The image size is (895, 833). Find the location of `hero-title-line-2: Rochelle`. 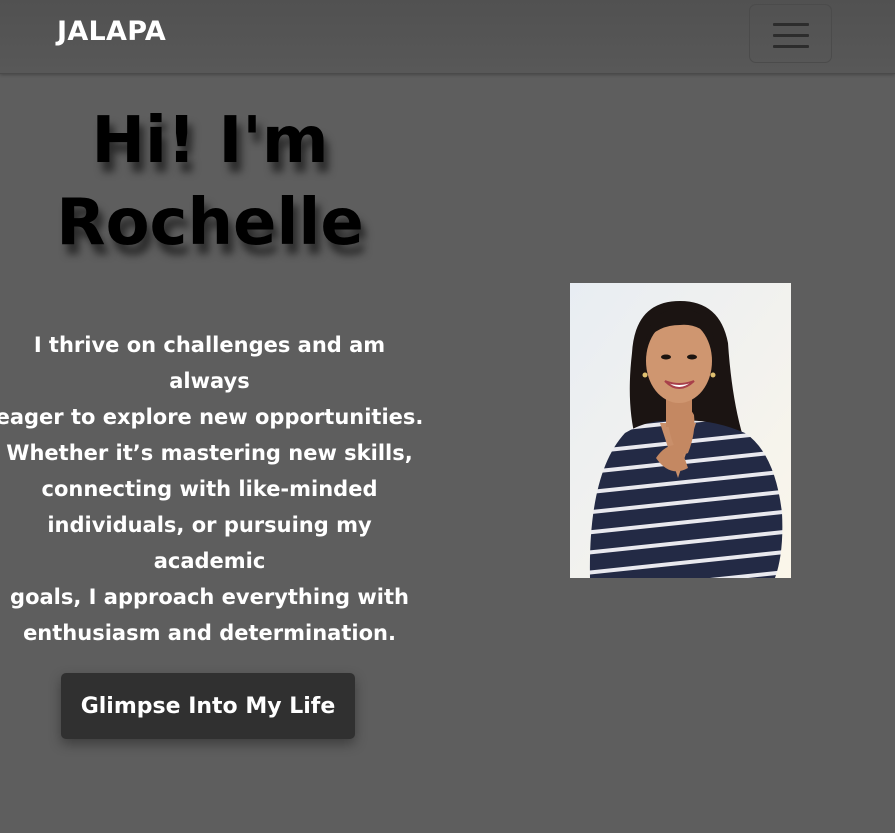

hero-title-line-2: Rochelle is located at coordinates (210, 223).